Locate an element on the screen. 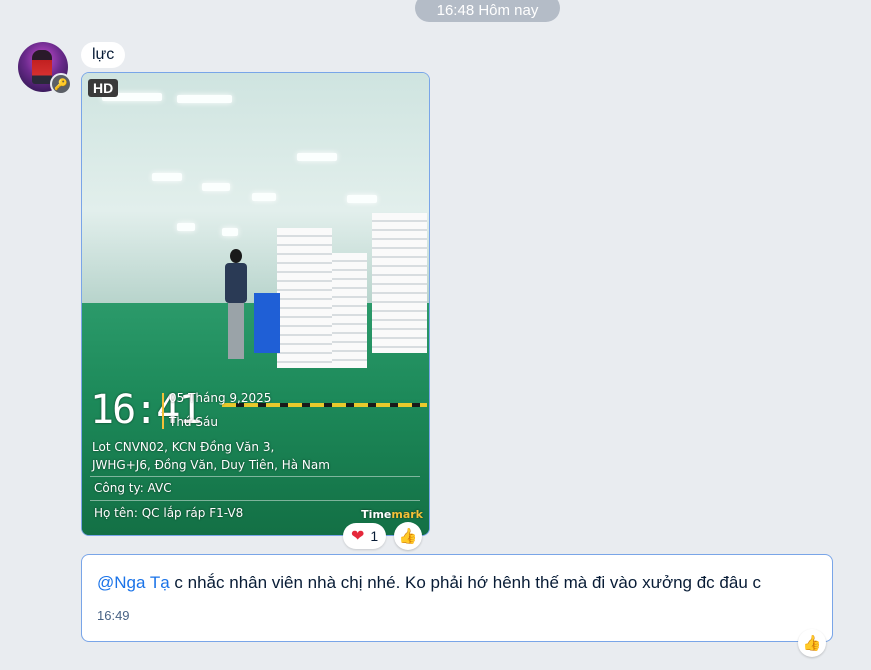 The height and width of the screenshot is (670, 871). heart-icon: ❤ is located at coordinates (358, 536).